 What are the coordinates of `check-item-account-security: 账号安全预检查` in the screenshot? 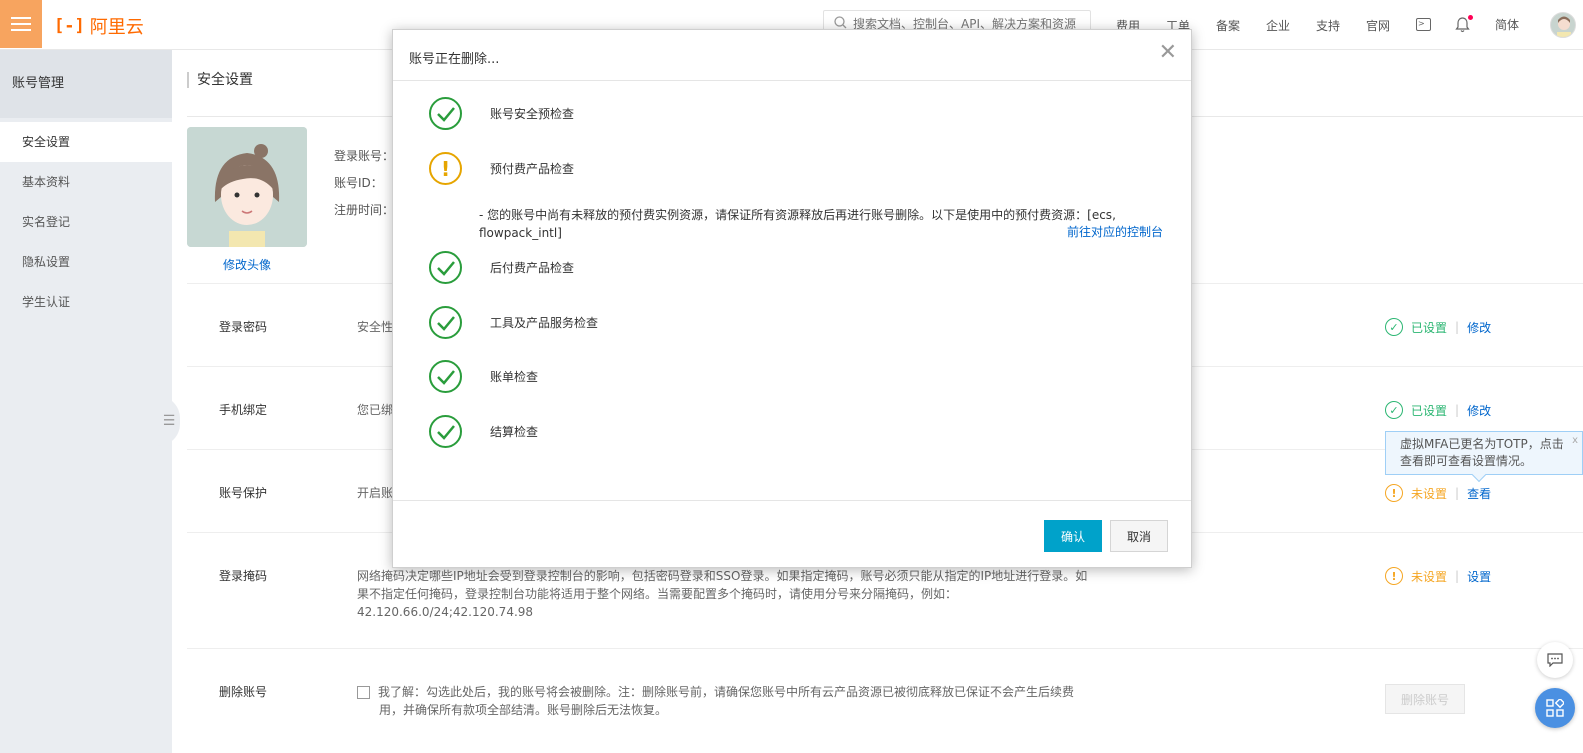 It's located at (501, 113).